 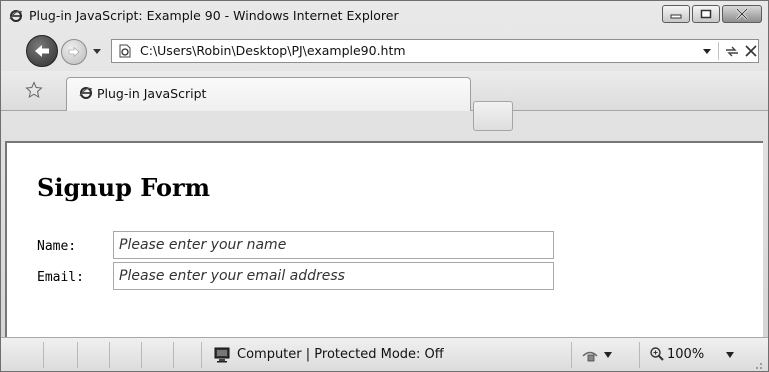 I want to click on maximize-icon, so click(x=706, y=14).